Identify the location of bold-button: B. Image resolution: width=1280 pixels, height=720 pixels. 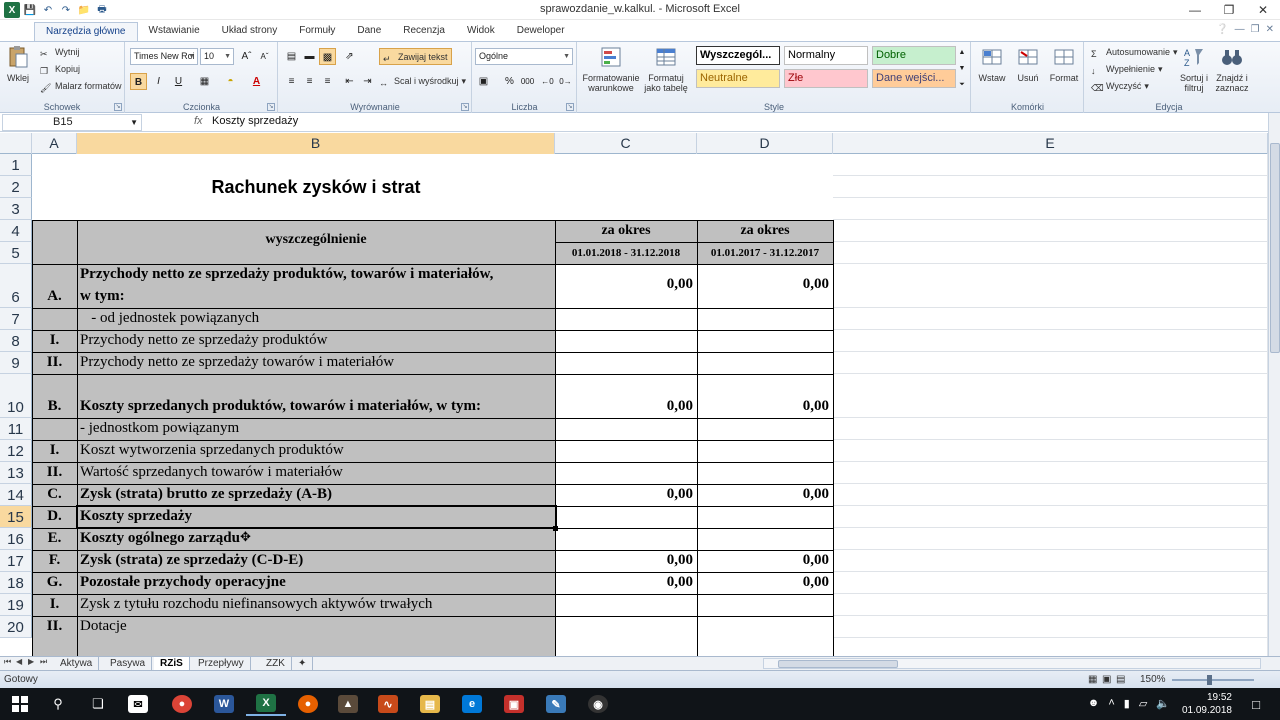
(138, 81).